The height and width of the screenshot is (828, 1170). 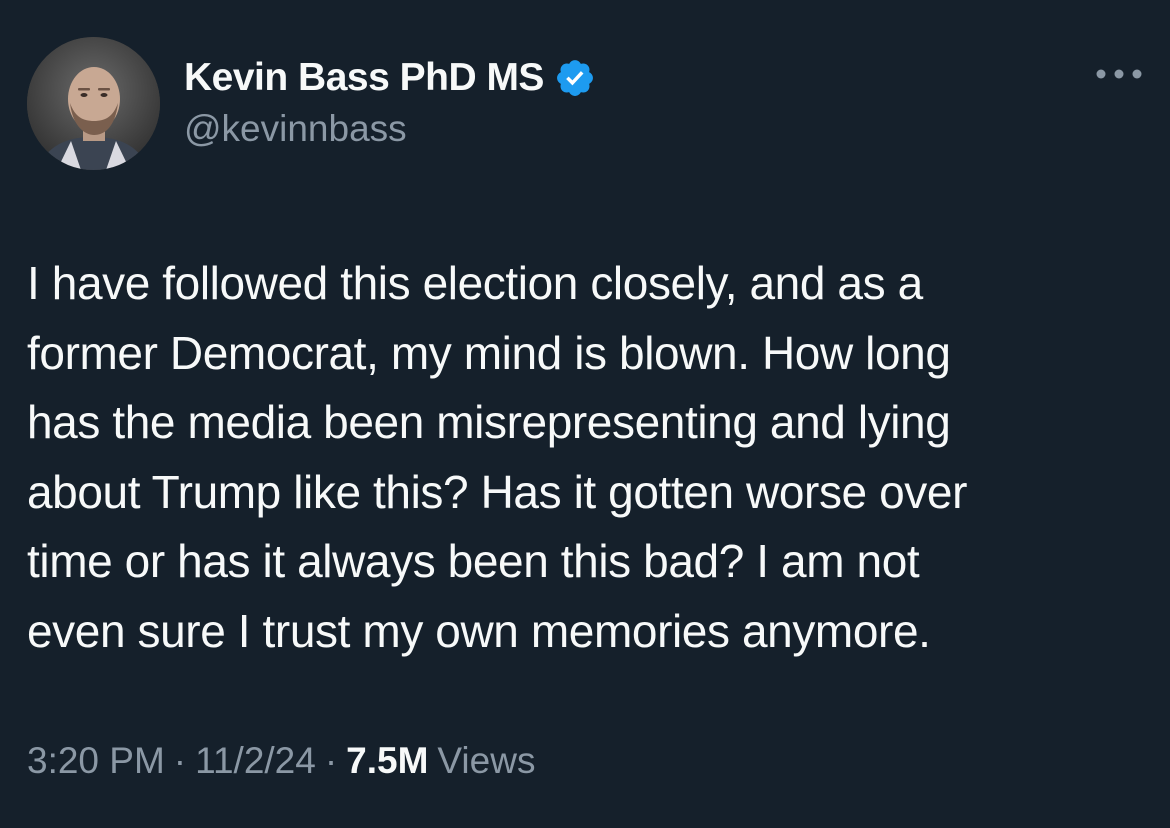 What do you see at coordinates (255, 761) in the screenshot?
I see `tweet-date: 11/2/24` at bounding box center [255, 761].